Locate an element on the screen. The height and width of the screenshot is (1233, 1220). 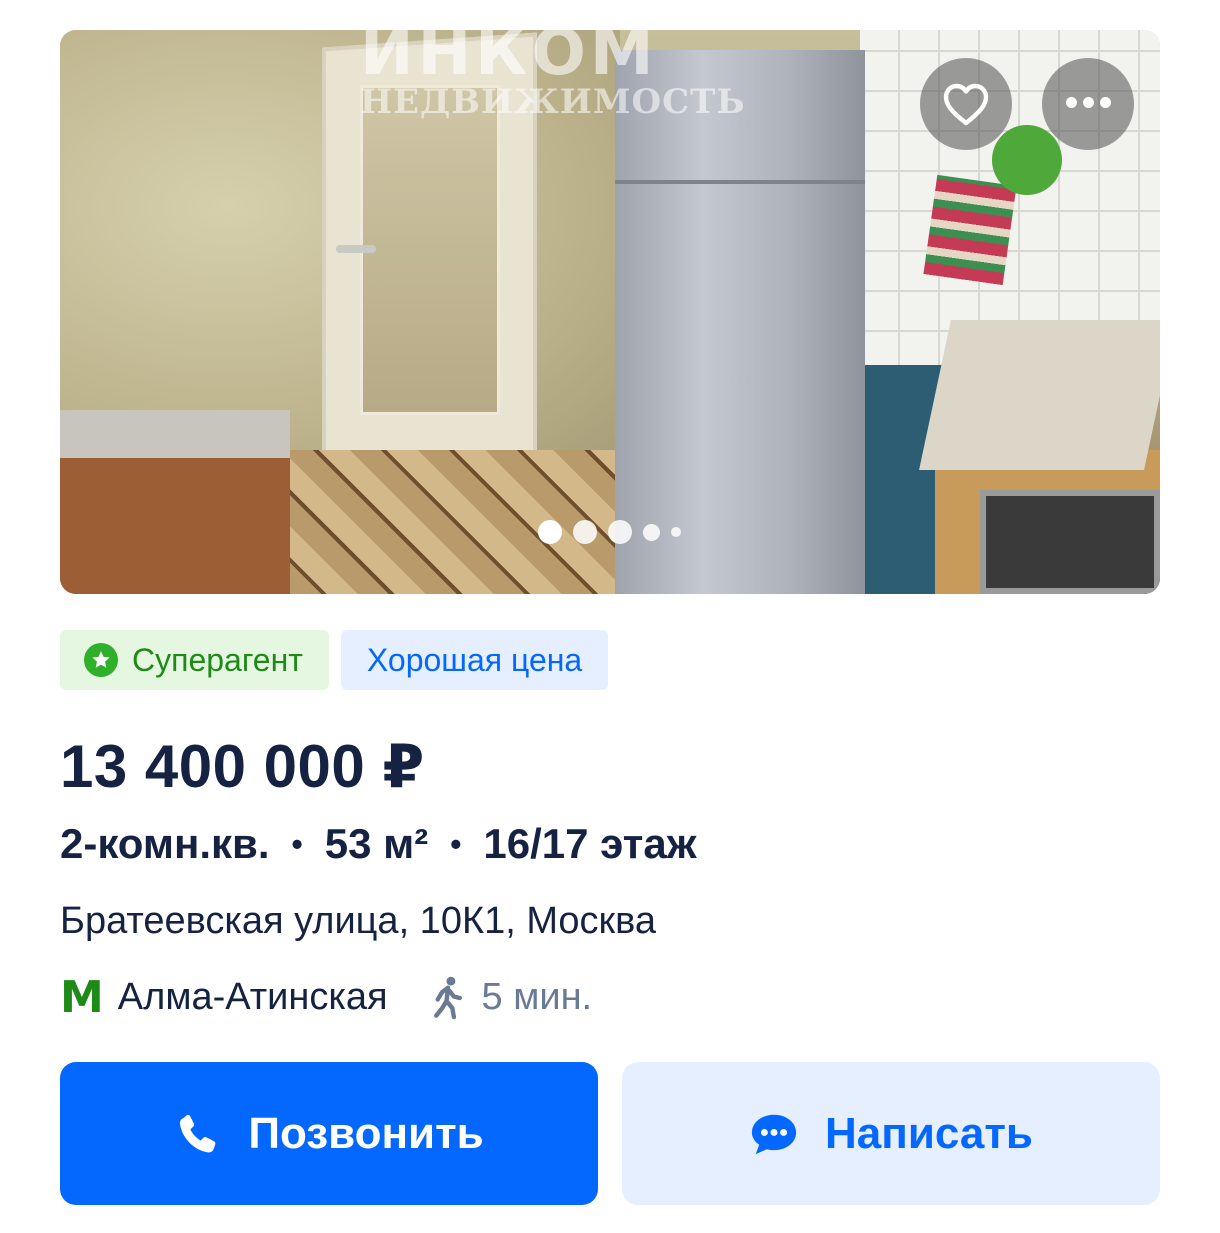
photo-fridge is located at coordinates (740, 322).